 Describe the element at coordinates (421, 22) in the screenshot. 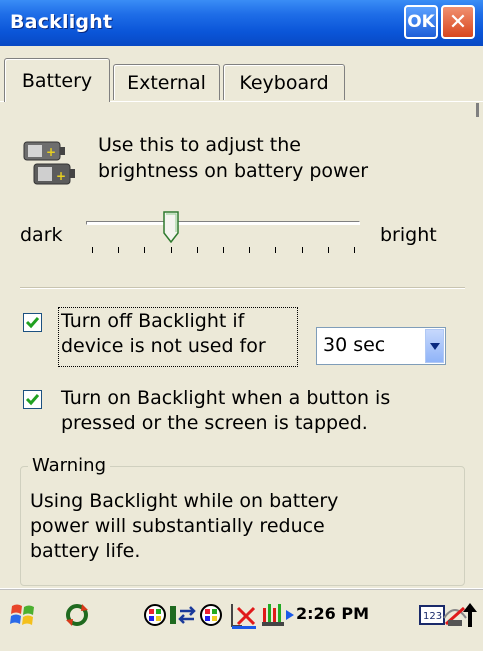

I see `ok-button: OK` at that location.